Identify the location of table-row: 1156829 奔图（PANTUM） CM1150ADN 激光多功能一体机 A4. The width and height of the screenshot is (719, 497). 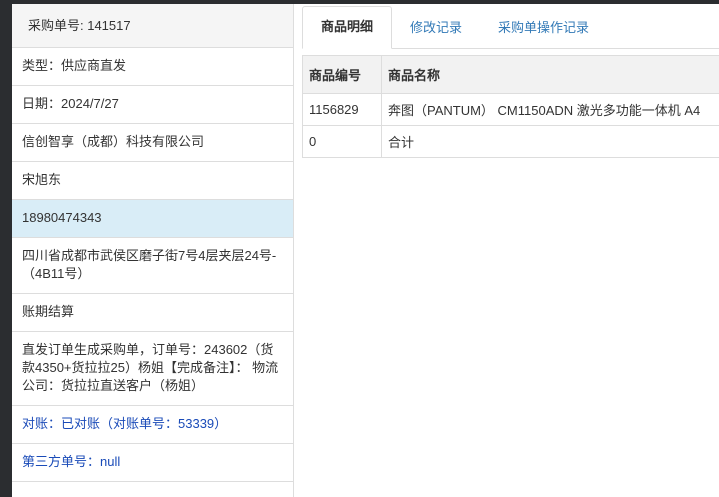
(510, 109).